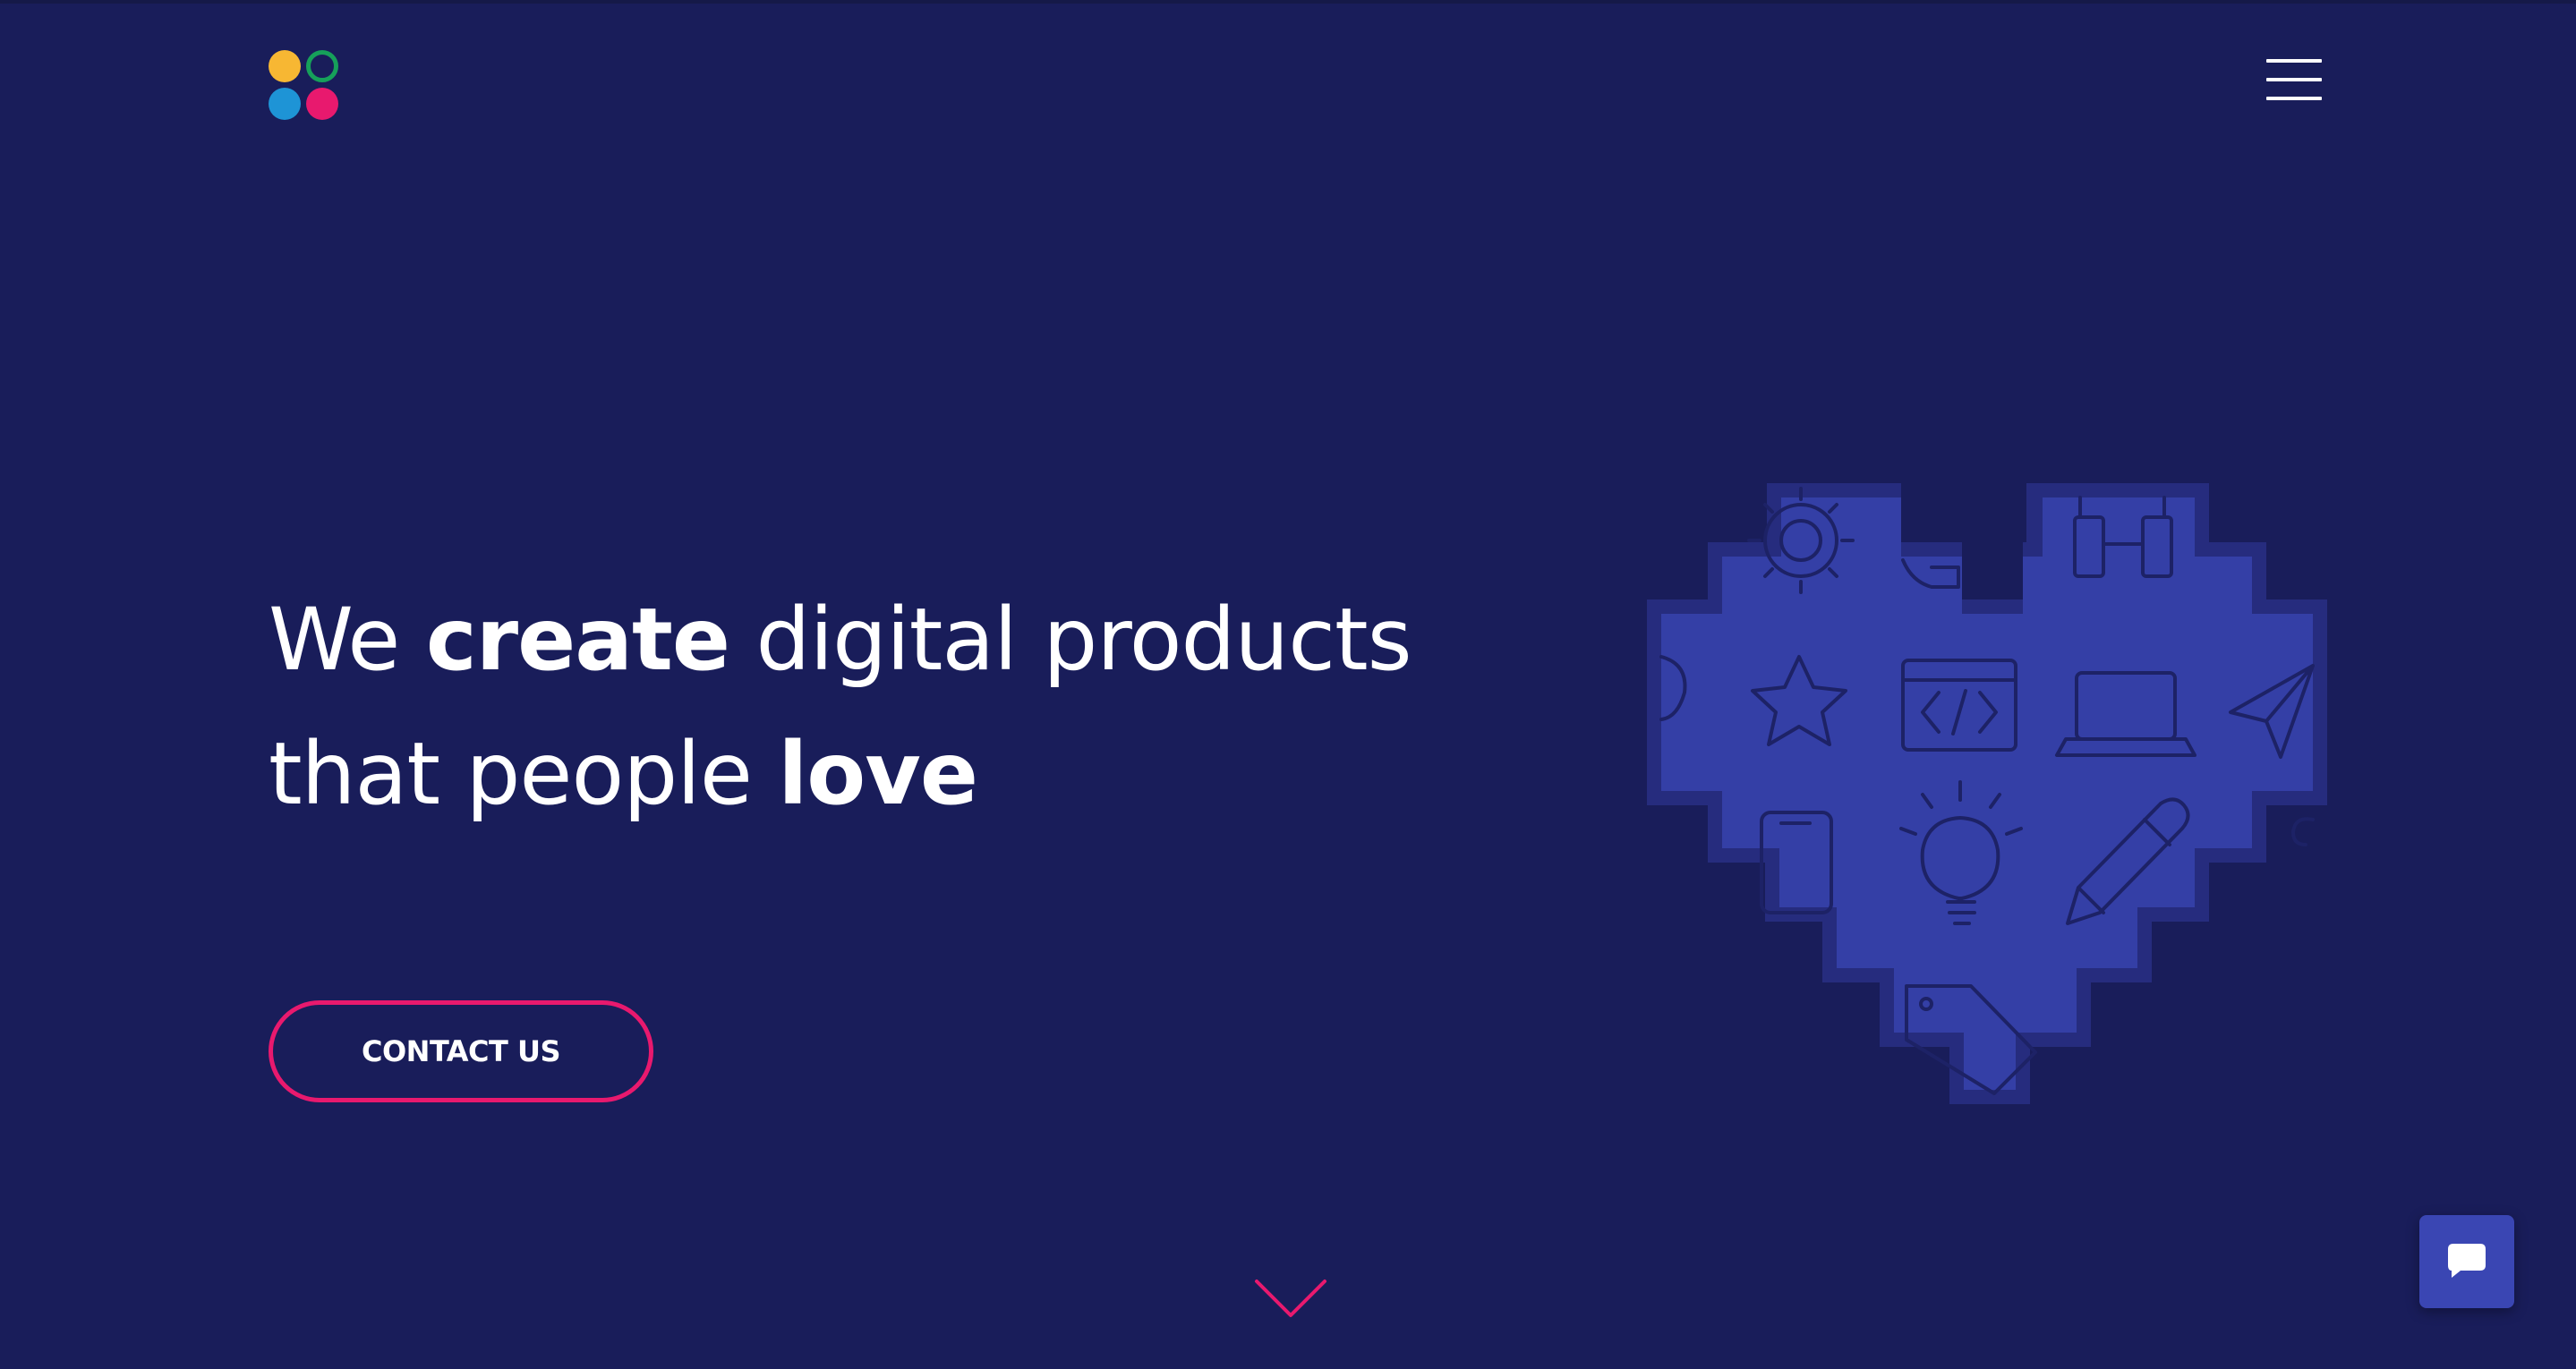 Image resolution: width=2576 pixels, height=1369 pixels. I want to click on chat-bubble-icon, so click(2467, 1261).